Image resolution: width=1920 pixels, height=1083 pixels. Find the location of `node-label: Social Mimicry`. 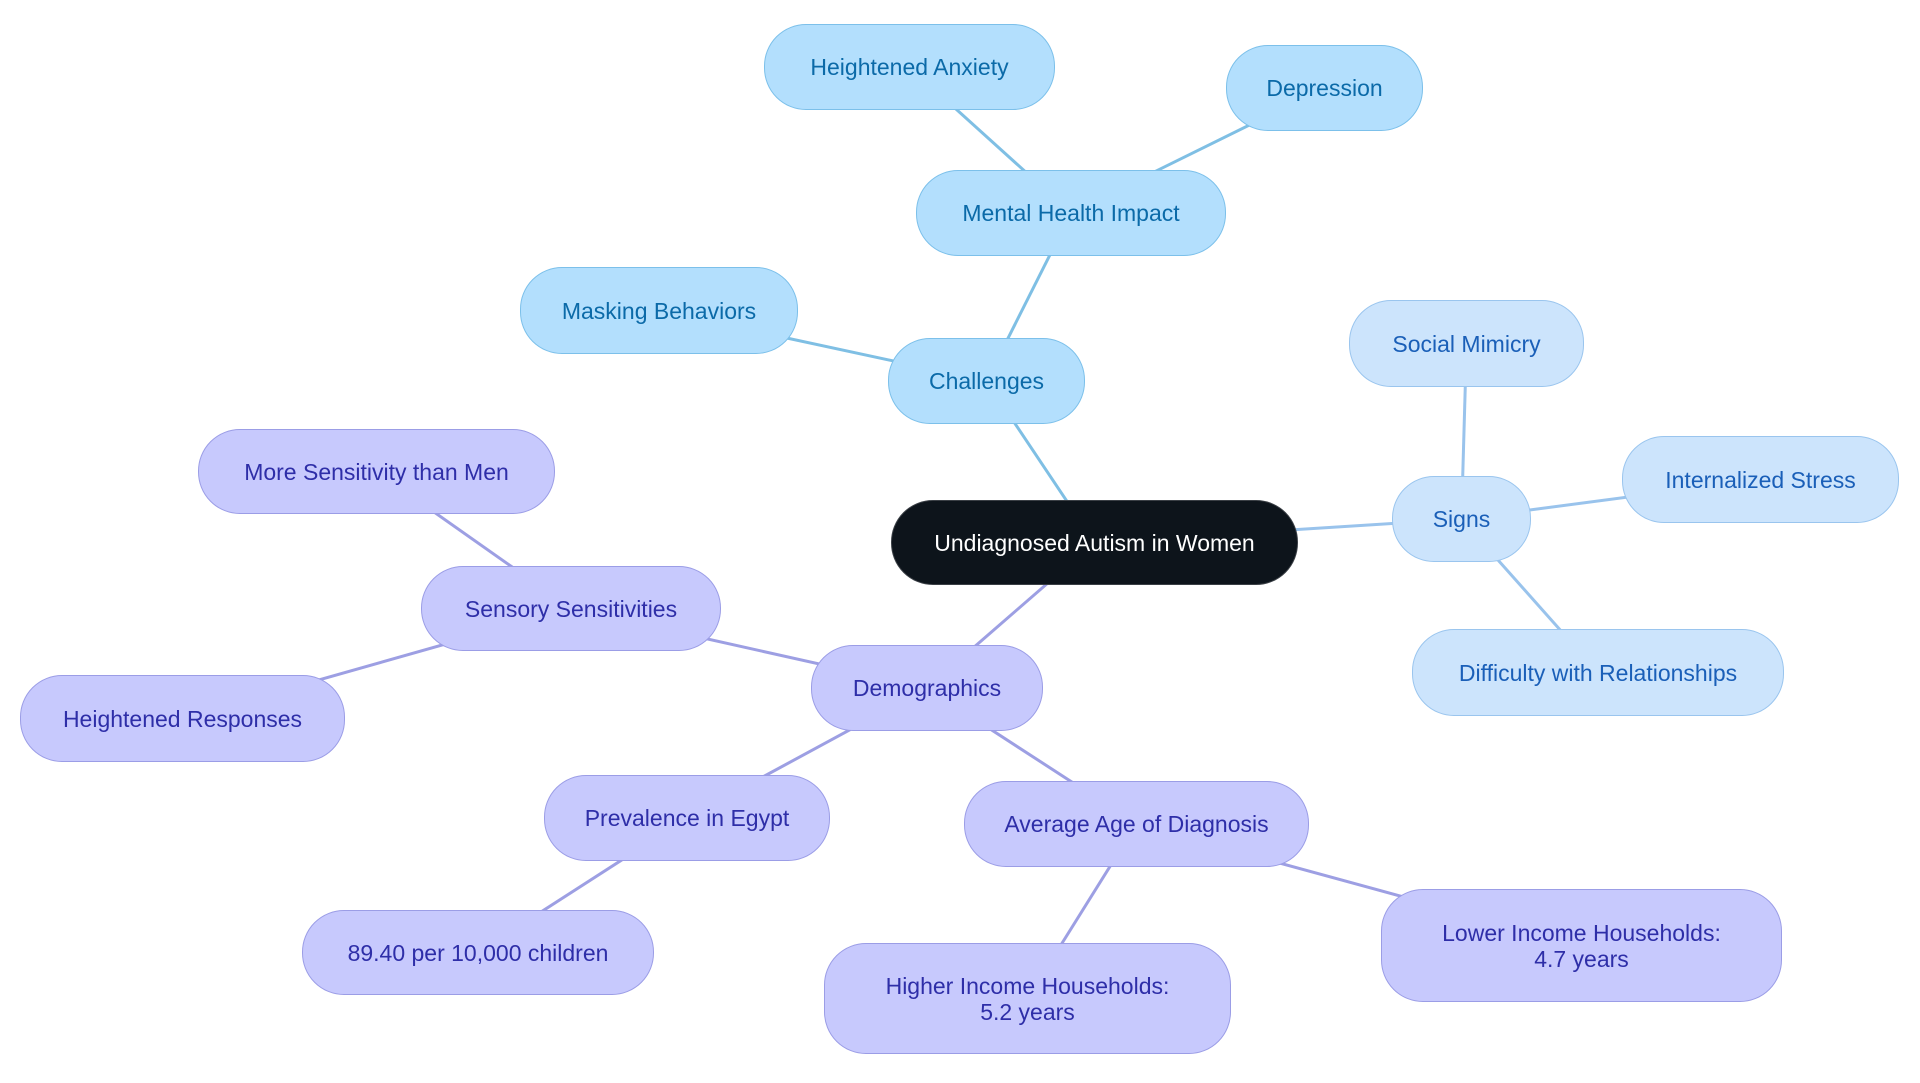

node-label: Social Mimicry is located at coordinates (1466, 343).